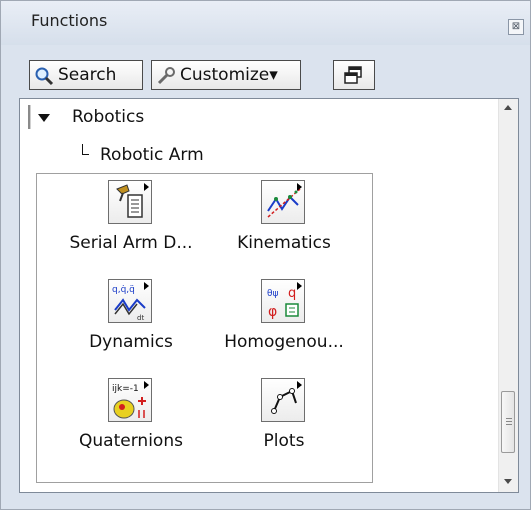  I want to click on dynamics-icon: q,q̇,q̈ dt, so click(130, 301).